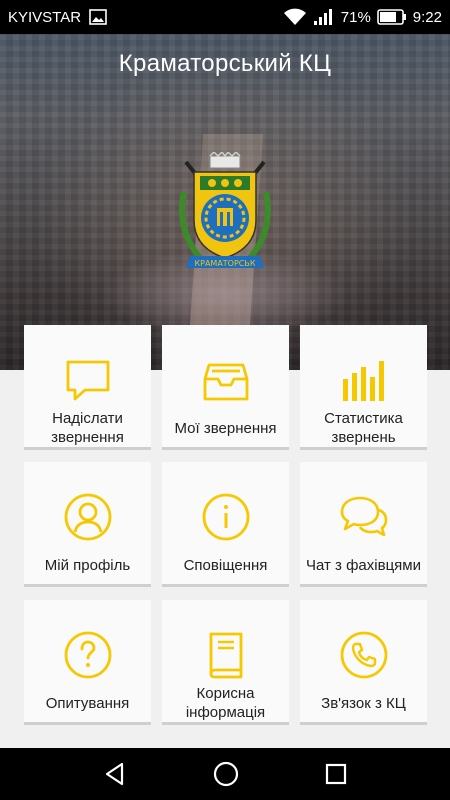 The height and width of the screenshot is (800, 450). Describe the element at coordinates (225, 703) in the screenshot. I see `menu-label: Корисна інформація` at that location.